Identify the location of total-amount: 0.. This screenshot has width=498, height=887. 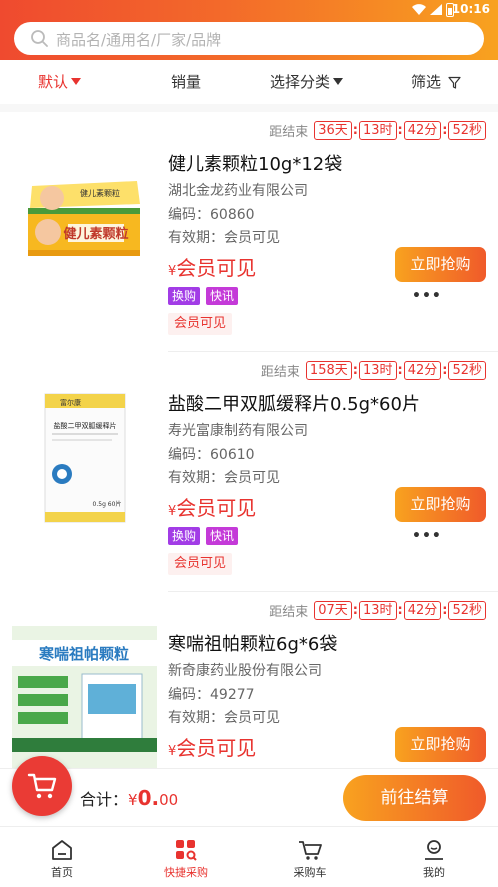
(148, 798).